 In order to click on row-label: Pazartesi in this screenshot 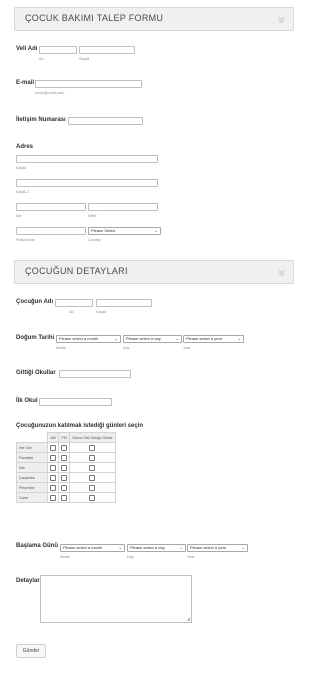, I will do `click(32, 457)`.